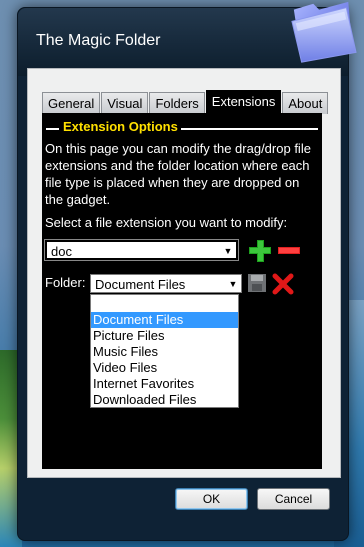 The width and height of the screenshot is (364, 547). Describe the element at coordinates (211, 499) in the screenshot. I see `ok-button: OK` at that location.